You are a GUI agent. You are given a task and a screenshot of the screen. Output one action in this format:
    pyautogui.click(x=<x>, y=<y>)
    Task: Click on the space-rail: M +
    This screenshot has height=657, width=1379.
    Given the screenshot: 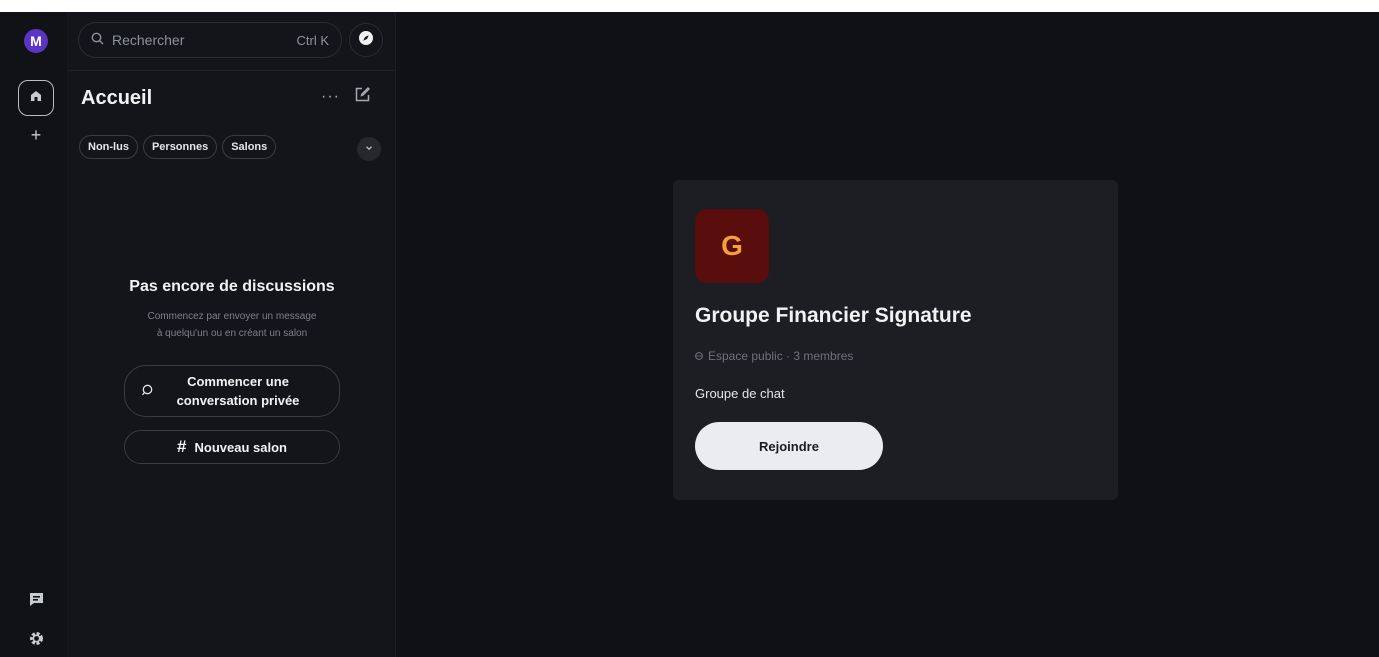 What is the action you would take?
    pyautogui.click(x=34, y=334)
    